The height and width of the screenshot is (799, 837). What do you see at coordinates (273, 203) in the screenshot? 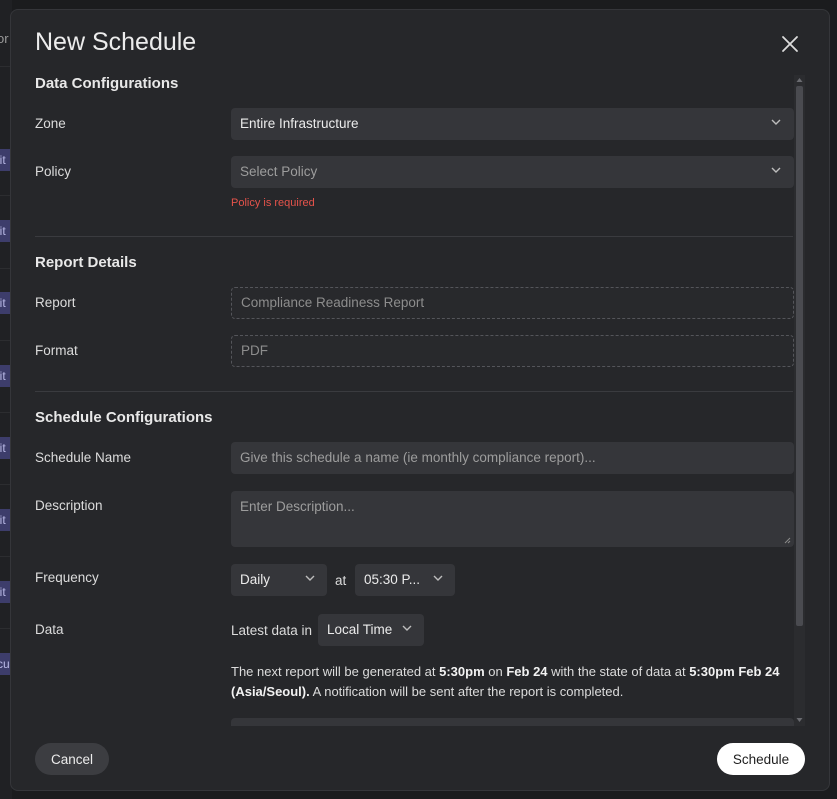
I see `policy-error-message: Policy is required` at bounding box center [273, 203].